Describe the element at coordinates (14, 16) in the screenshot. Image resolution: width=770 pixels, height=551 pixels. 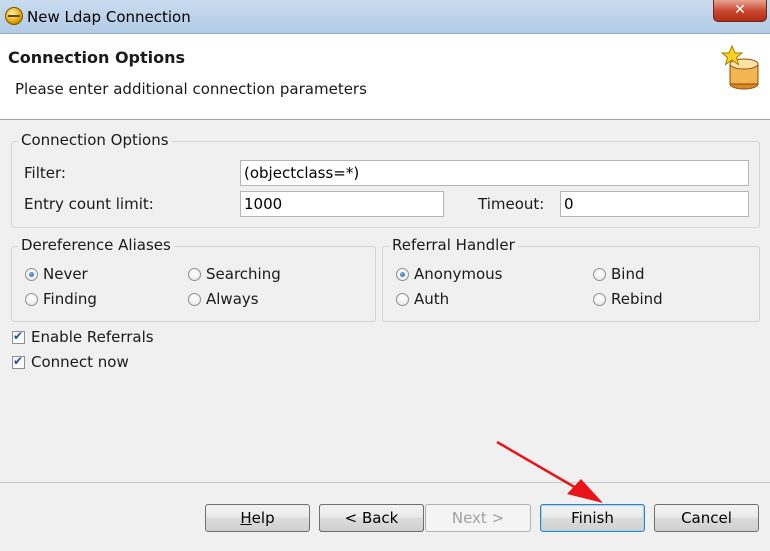
I see `app-icon` at that location.